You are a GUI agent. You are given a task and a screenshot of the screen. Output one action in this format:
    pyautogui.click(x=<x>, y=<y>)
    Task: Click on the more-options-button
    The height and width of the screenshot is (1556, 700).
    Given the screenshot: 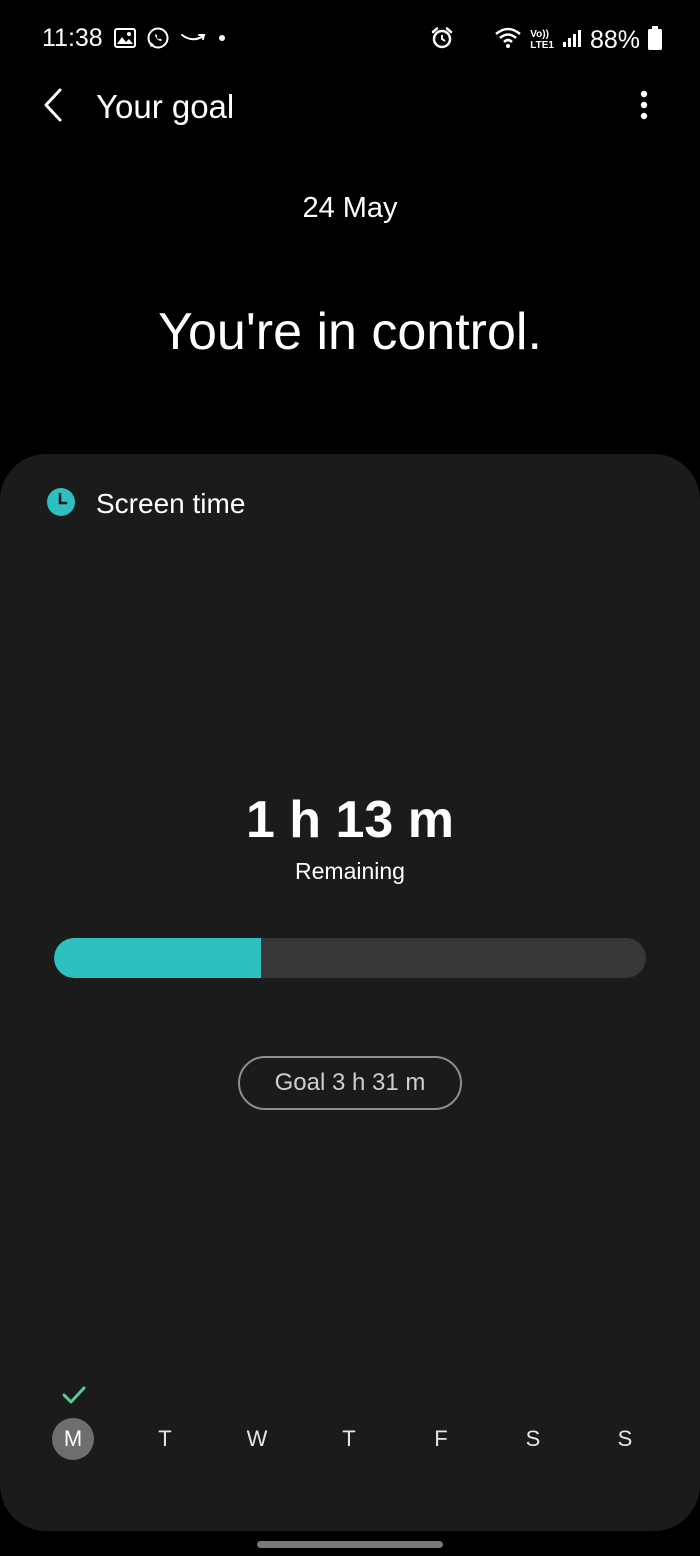 What is the action you would take?
    pyautogui.click(x=644, y=107)
    